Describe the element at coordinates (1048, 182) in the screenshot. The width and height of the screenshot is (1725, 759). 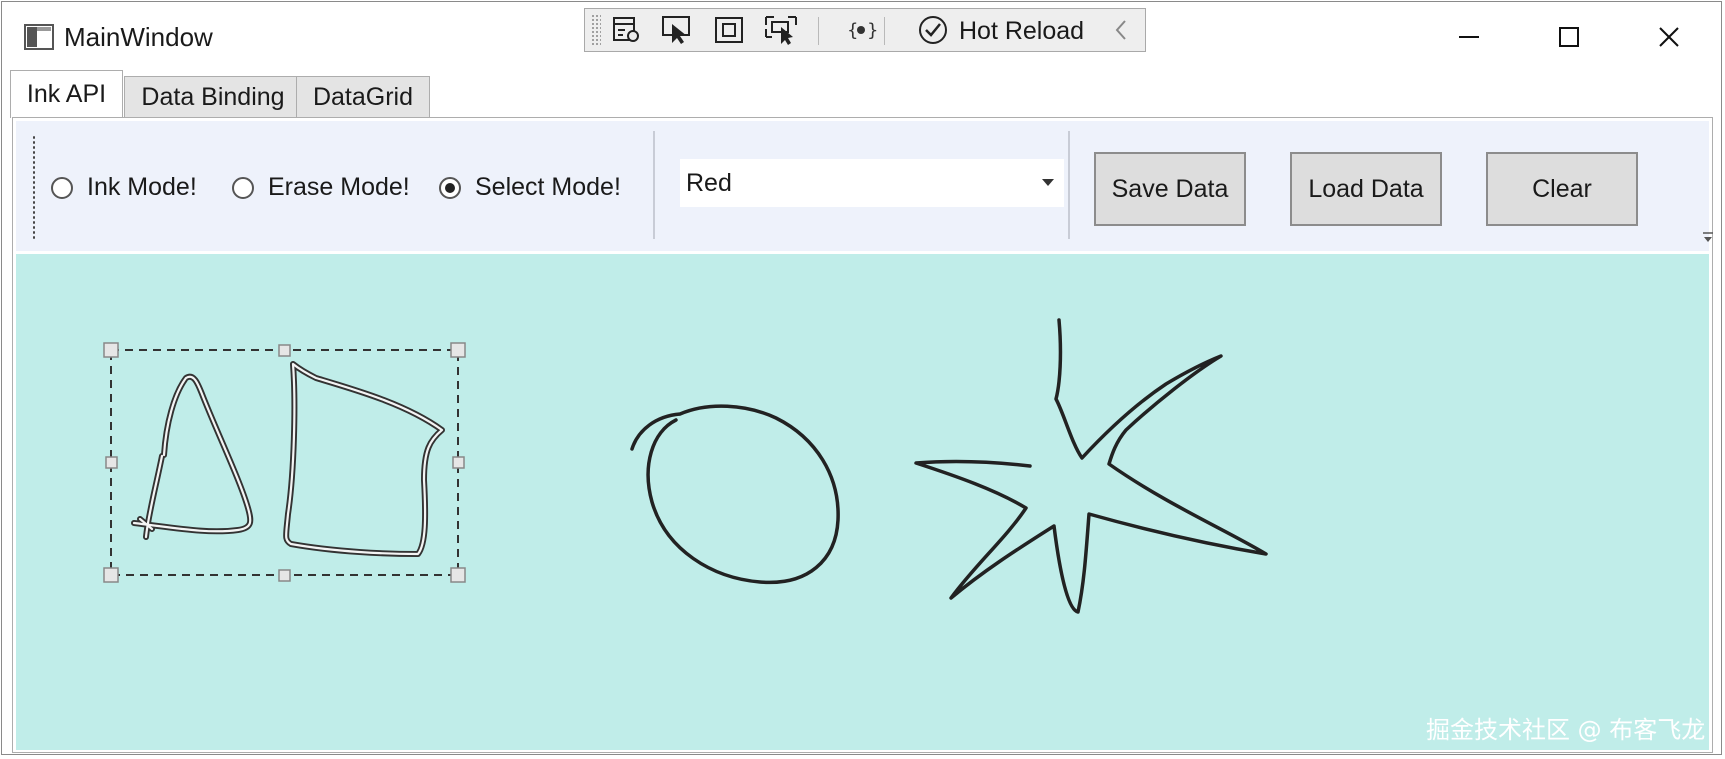
I see `dropdown-arrow-icon` at that location.